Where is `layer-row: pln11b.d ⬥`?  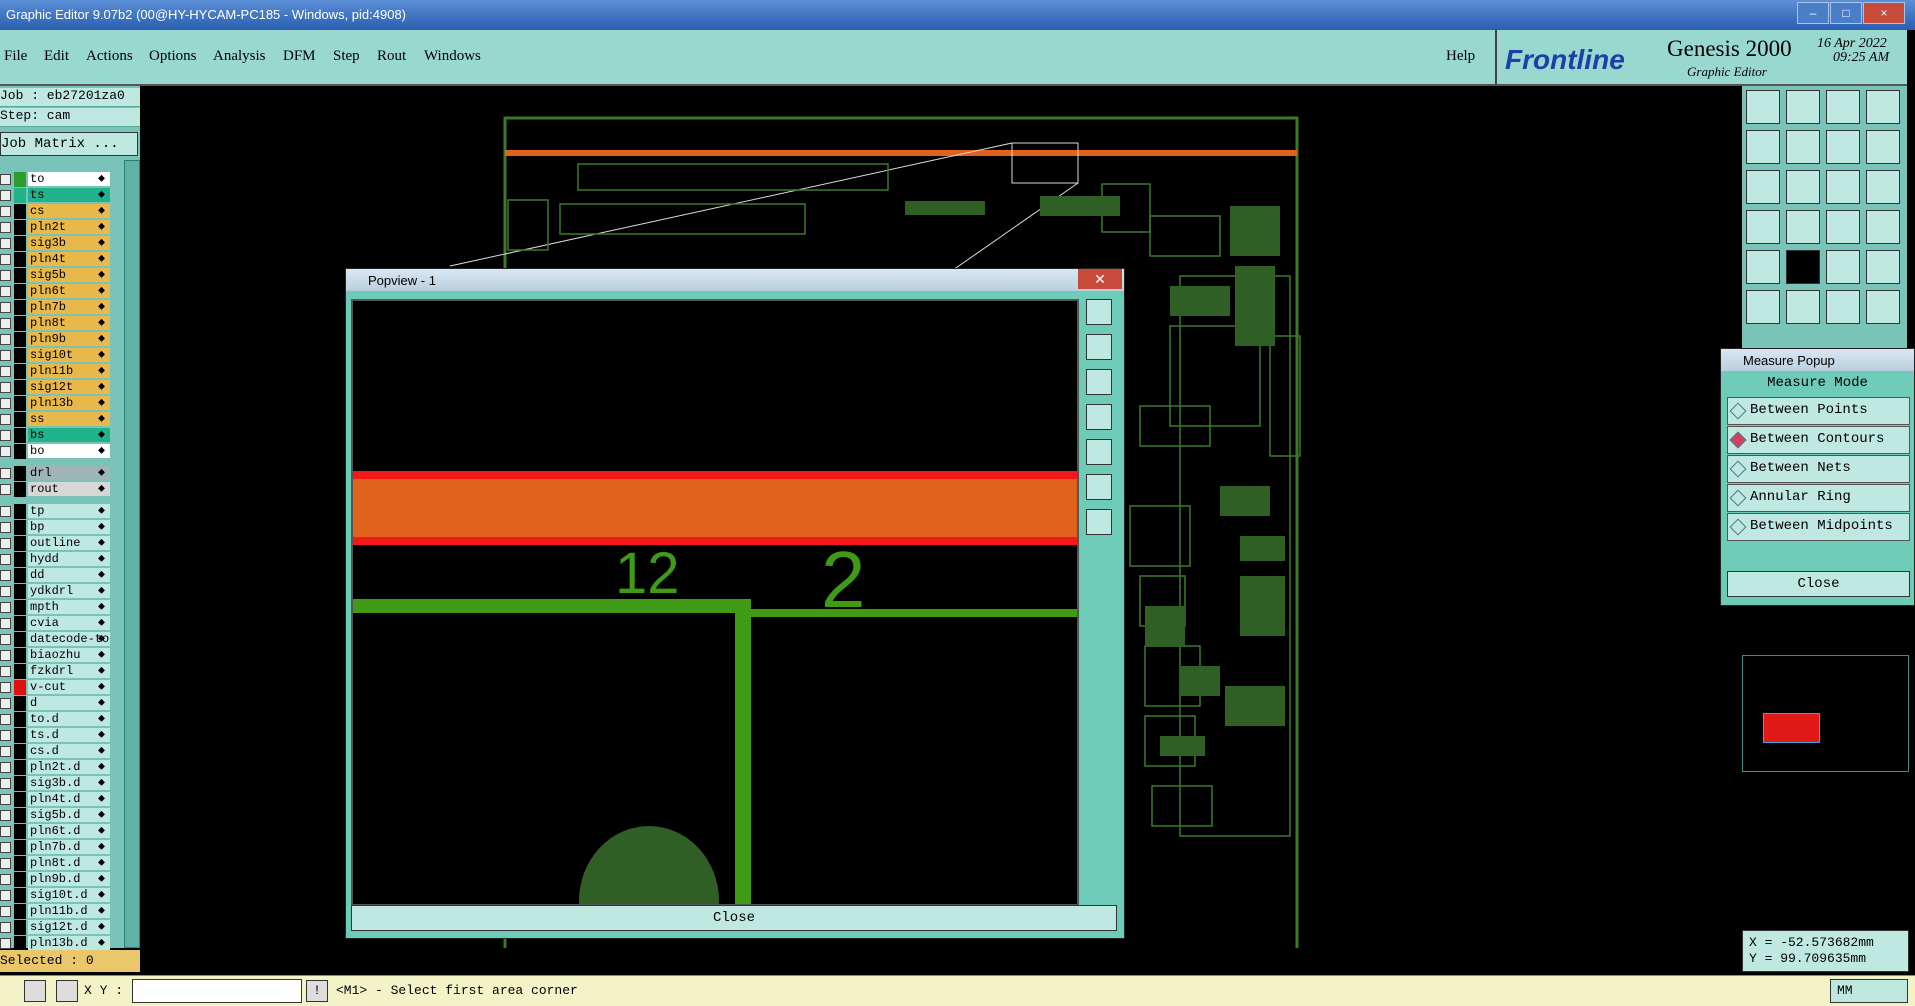 layer-row: pln11b.d ⬥ is located at coordinates (56, 911).